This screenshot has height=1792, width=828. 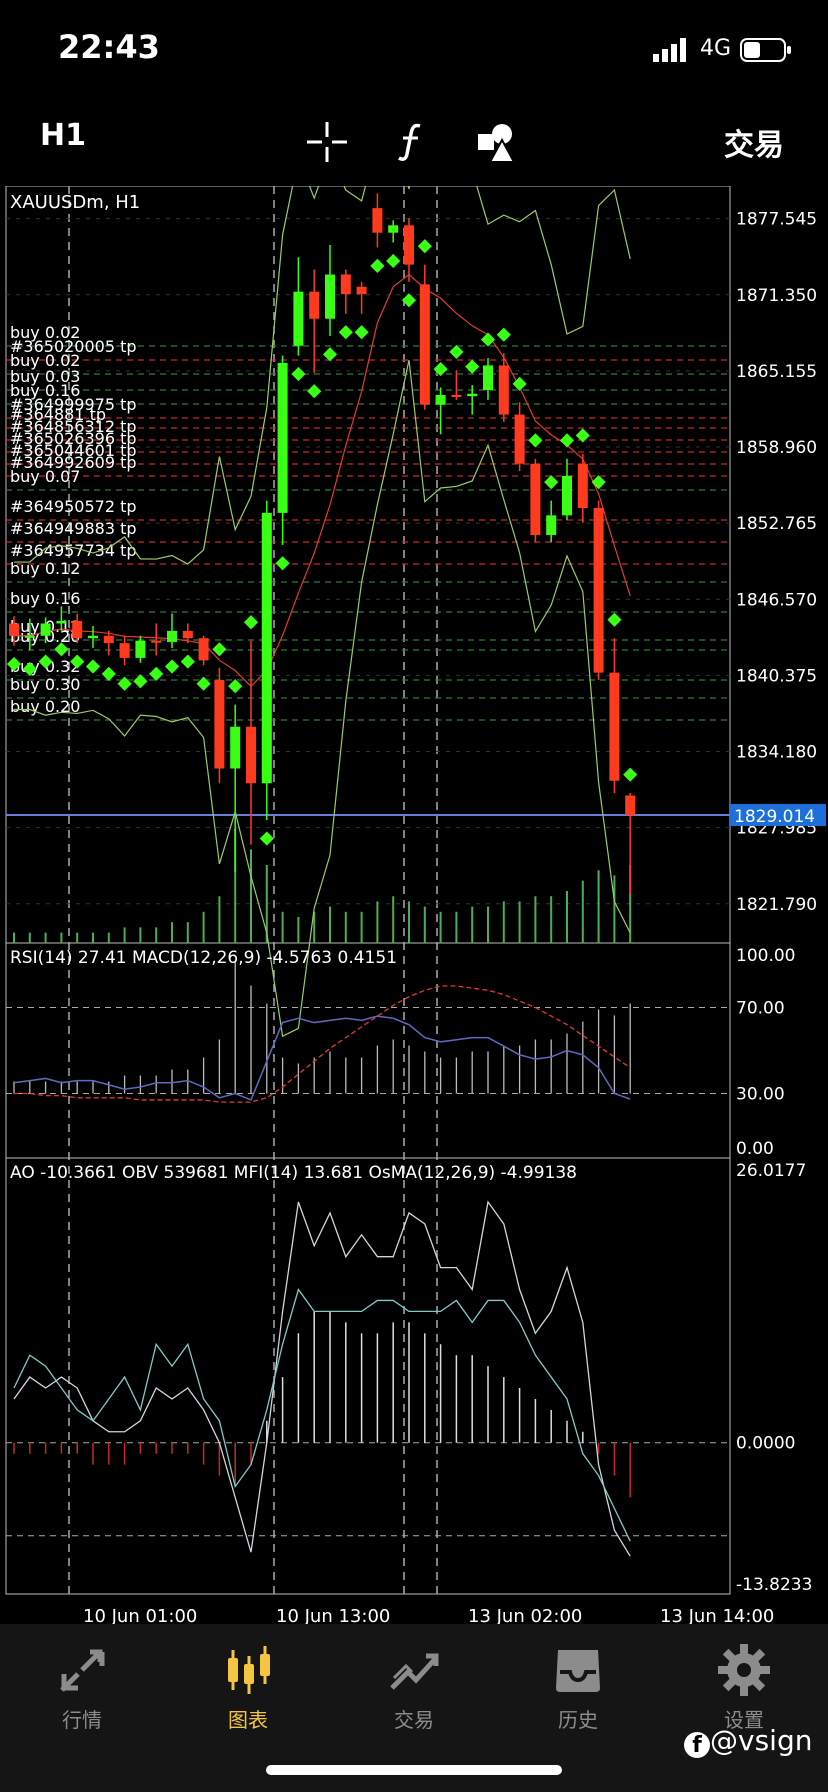 I want to click on price-axis-label: 1877.545, so click(x=776, y=220).